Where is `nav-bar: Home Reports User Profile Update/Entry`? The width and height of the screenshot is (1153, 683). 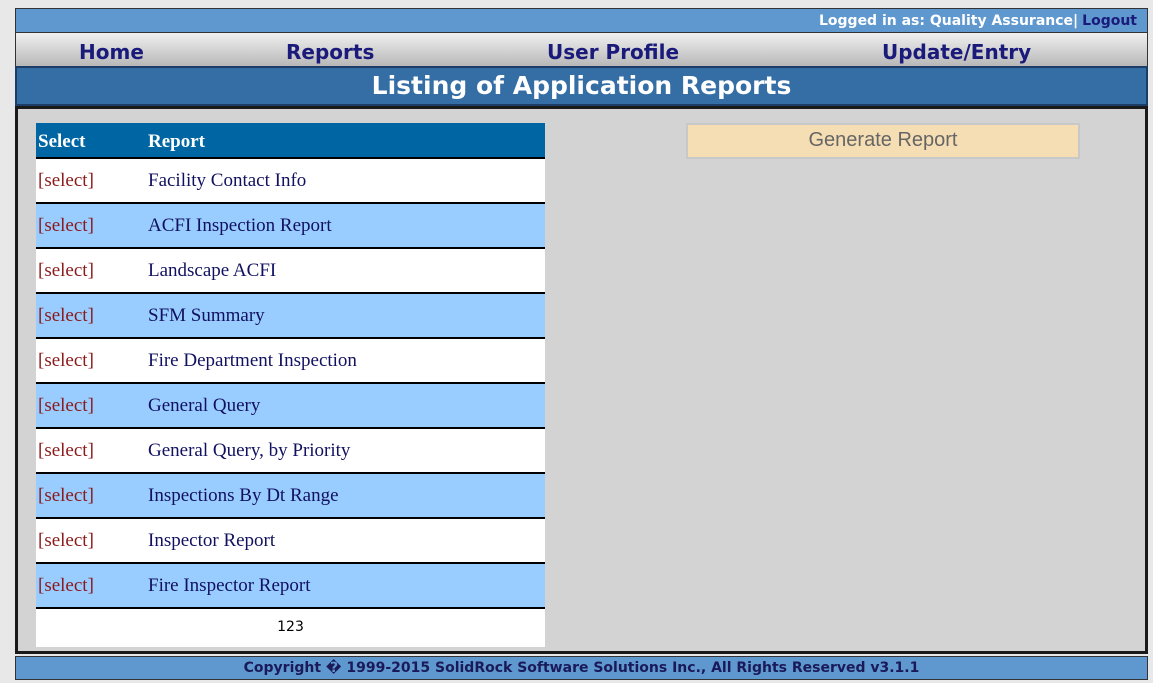
nav-bar: Home Reports User Profile Update/Entry is located at coordinates (581, 49).